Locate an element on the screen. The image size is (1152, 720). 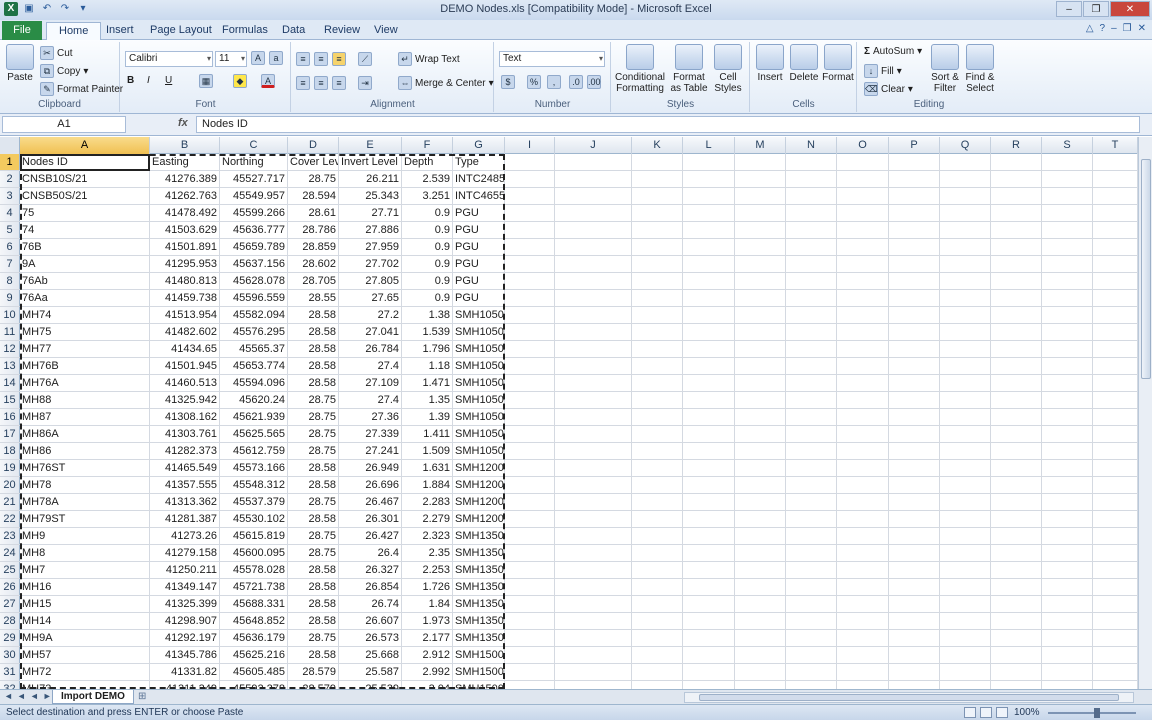
cell: 28.58 is located at coordinates (313, 366).